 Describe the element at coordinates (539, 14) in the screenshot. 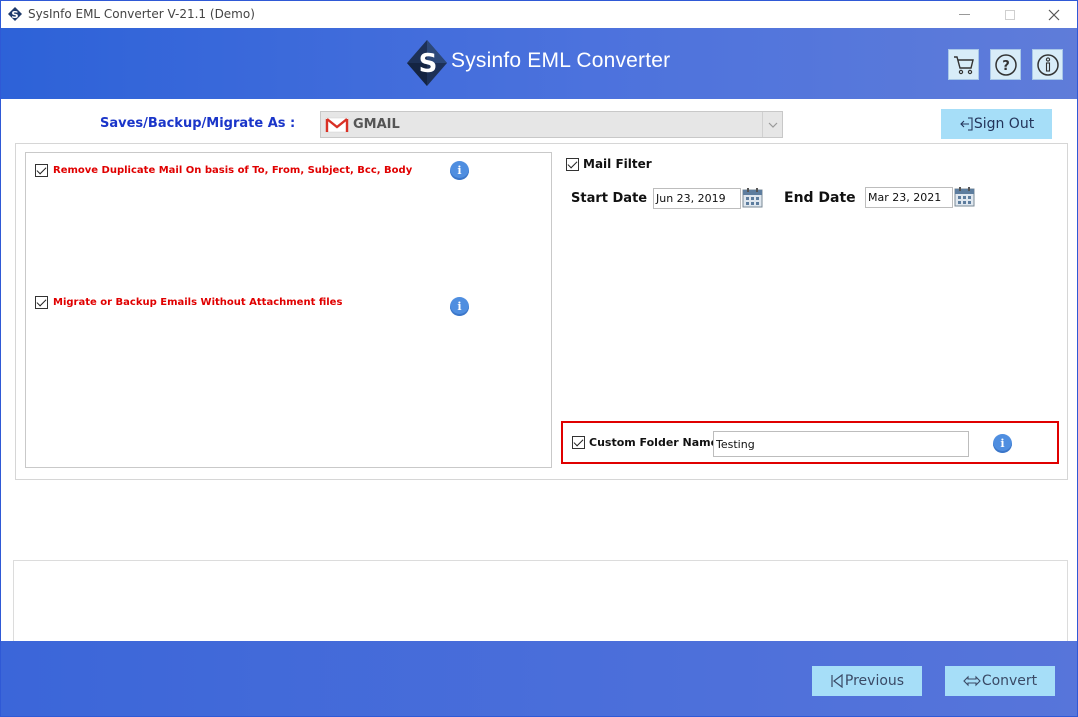

I see `title-bar: S SysInfo EML Converter V-21.1 (Demo)` at that location.